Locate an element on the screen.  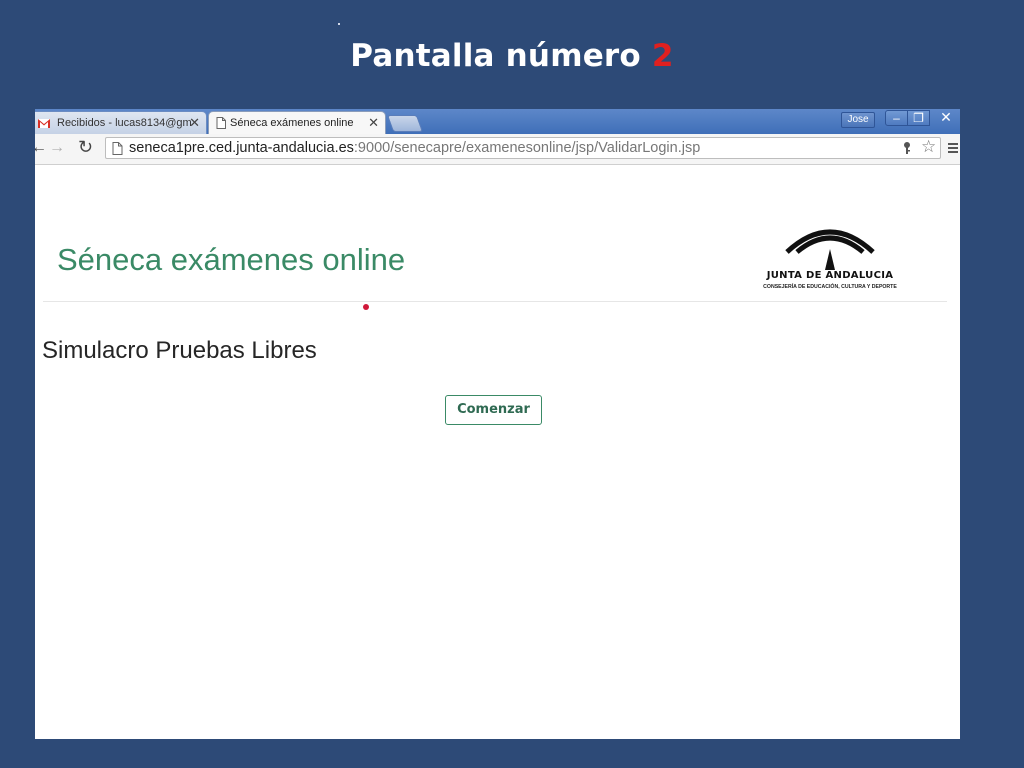
key-icon is located at coordinates (907, 148).